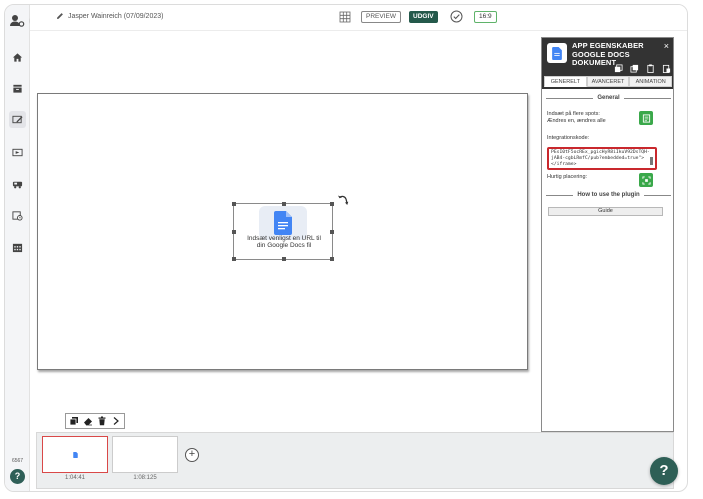 The image size is (703, 499). What do you see at coordinates (17, 152) in the screenshot?
I see `media-icon` at bounding box center [17, 152].